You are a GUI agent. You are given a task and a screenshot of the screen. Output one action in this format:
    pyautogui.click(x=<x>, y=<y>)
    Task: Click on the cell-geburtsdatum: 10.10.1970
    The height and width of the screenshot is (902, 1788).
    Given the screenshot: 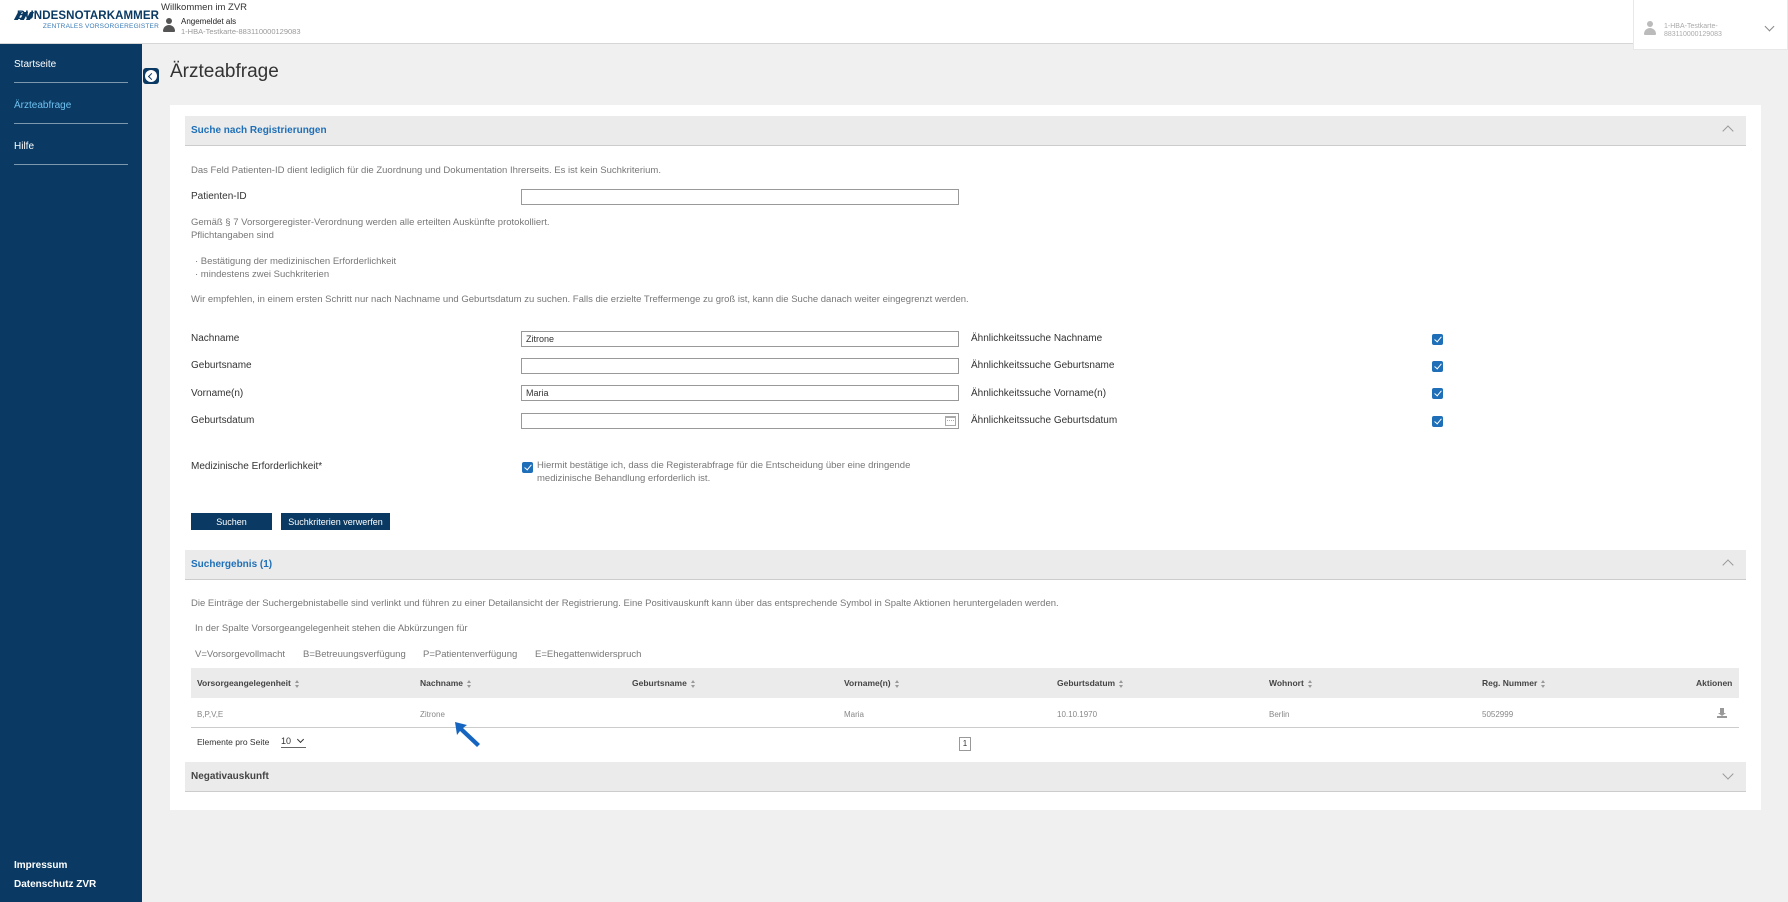 What is the action you would take?
    pyautogui.click(x=1077, y=714)
    